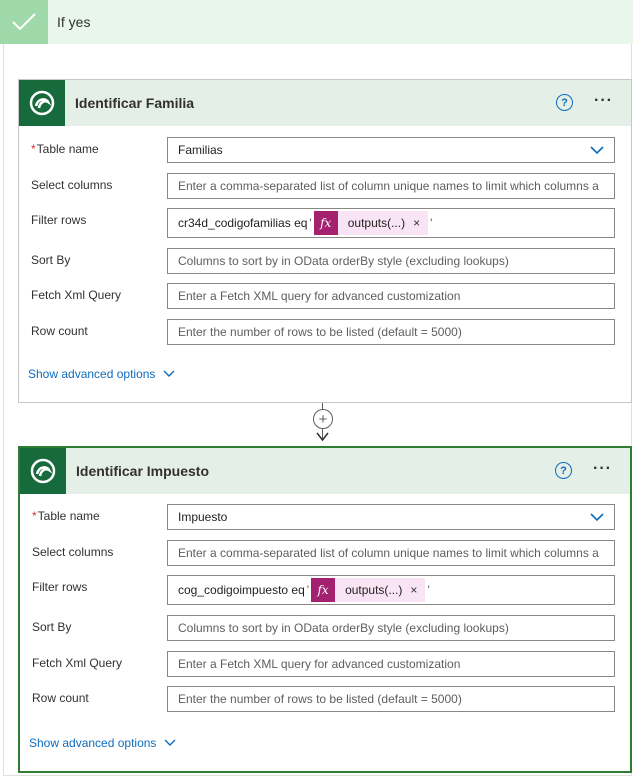 The width and height of the screenshot is (633, 776). Describe the element at coordinates (316, 22) in the screenshot. I see `branch-header: If yes` at that location.